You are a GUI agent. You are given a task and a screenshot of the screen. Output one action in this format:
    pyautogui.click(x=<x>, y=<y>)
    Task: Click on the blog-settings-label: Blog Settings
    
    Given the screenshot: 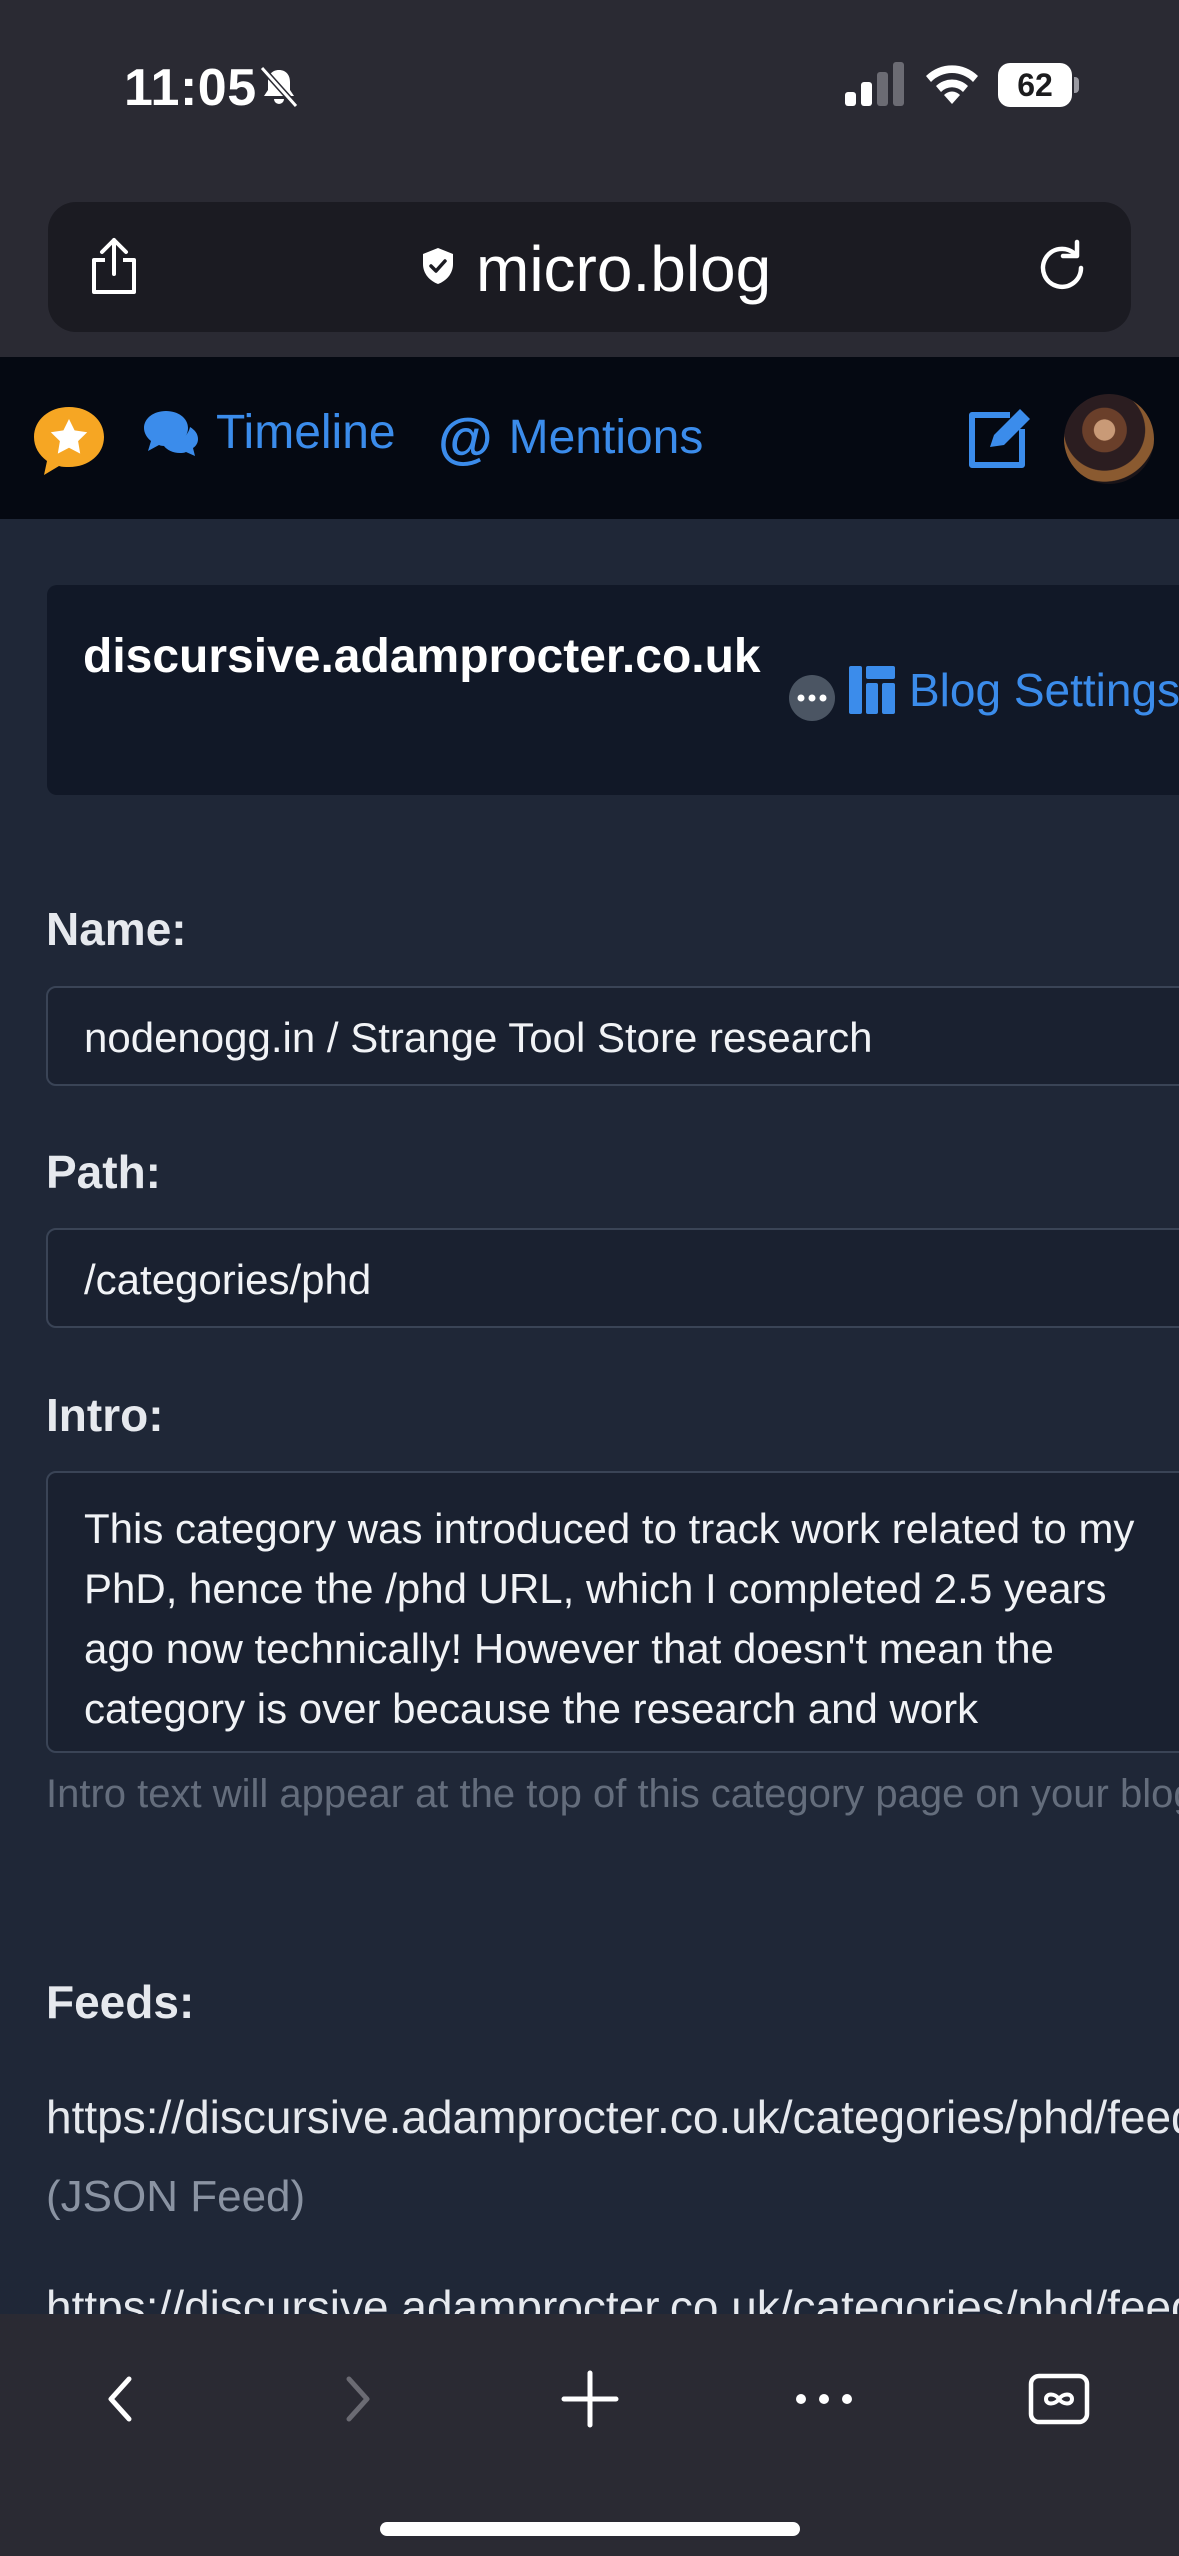 What is the action you would take?
    pyautogui.click(x=1044, y=690)
    